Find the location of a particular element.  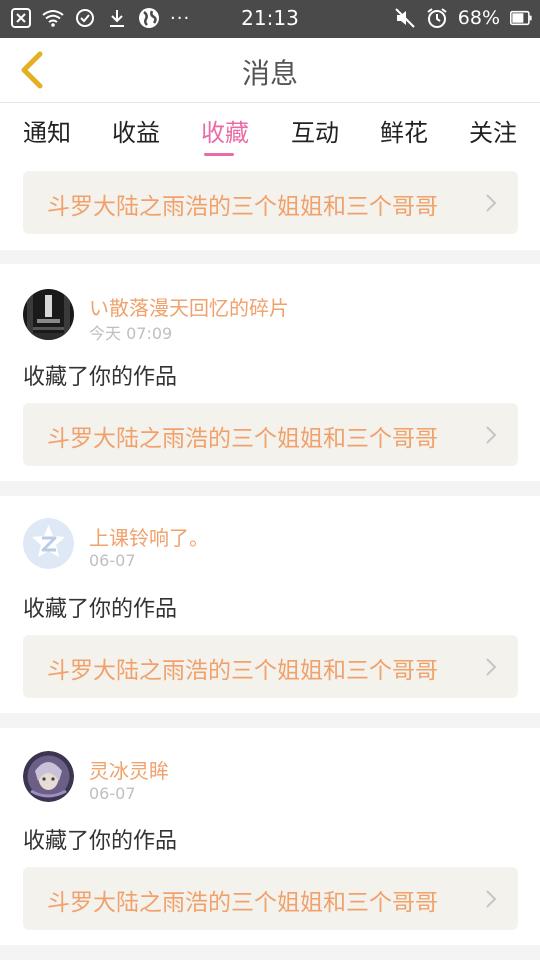

tab-notifications: 通知 is located at coordinates (47, 130).